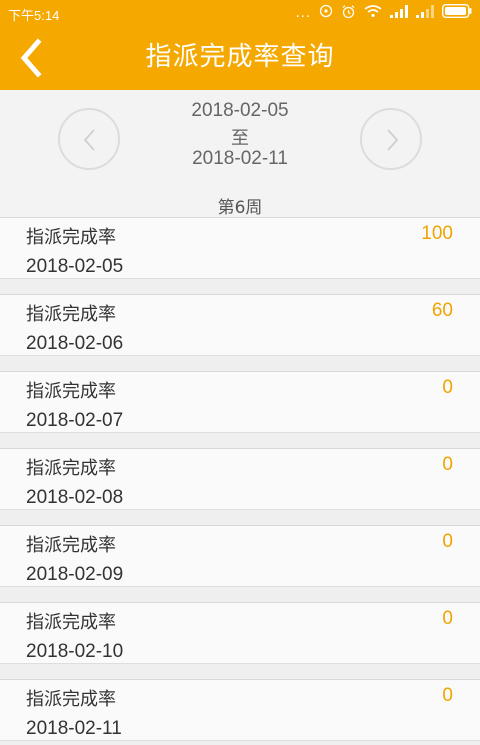 This screenshot has width=480, height=745. I want to click on alarm-icon, so click(326, 13).